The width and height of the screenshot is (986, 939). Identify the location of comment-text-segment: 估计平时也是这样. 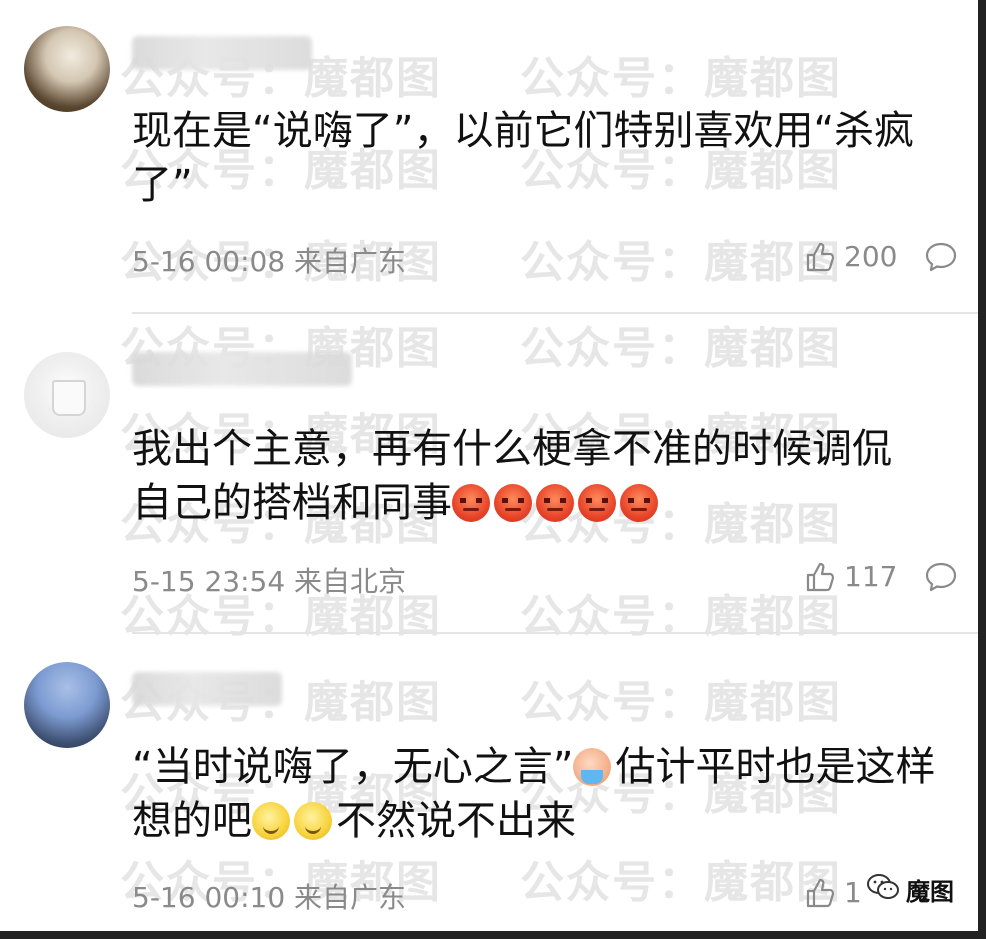
(775, 767).